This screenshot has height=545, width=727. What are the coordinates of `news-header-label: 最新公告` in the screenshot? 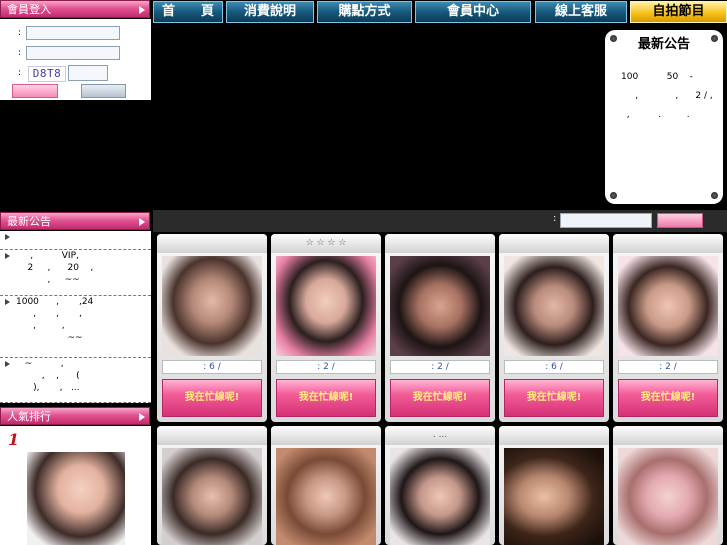 It's located at (29, 221).